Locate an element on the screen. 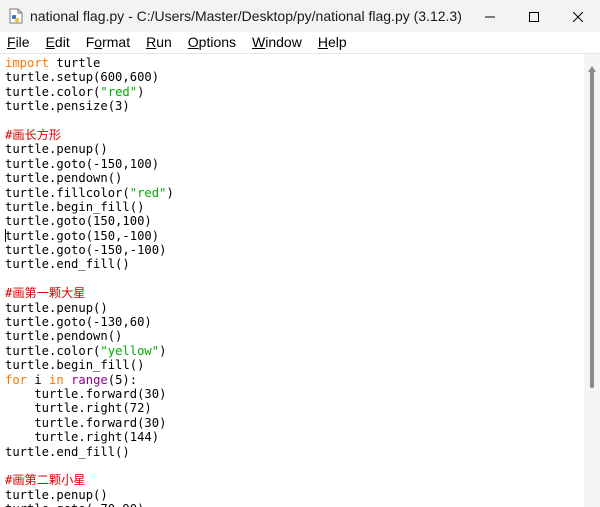  close-icon is located at coordinates (578, 16).